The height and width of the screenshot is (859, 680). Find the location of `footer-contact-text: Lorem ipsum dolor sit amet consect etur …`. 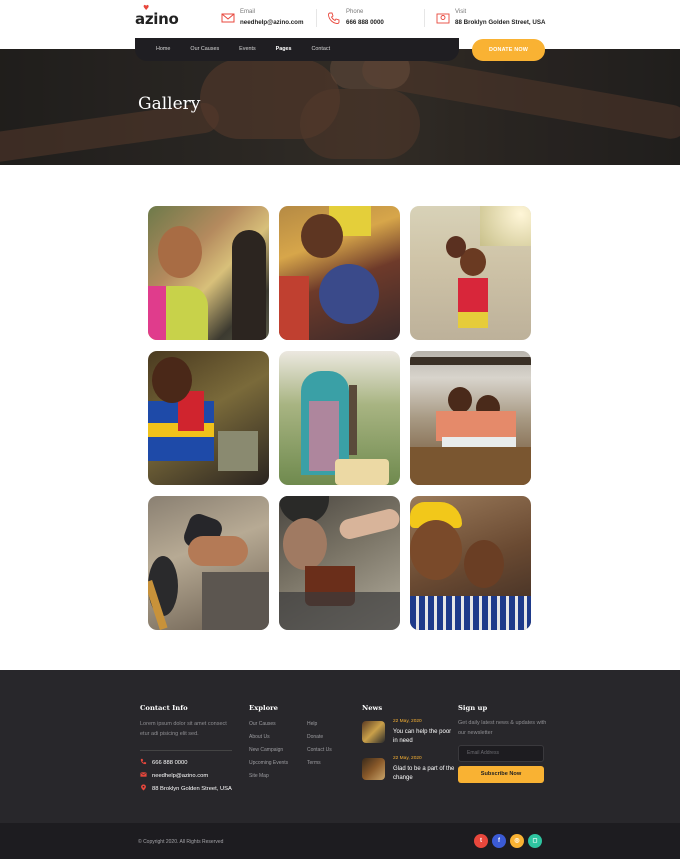

footer-contact-text: Lorem ipsum dolor sit amet consect etur … is located at coordinates (183, 729).